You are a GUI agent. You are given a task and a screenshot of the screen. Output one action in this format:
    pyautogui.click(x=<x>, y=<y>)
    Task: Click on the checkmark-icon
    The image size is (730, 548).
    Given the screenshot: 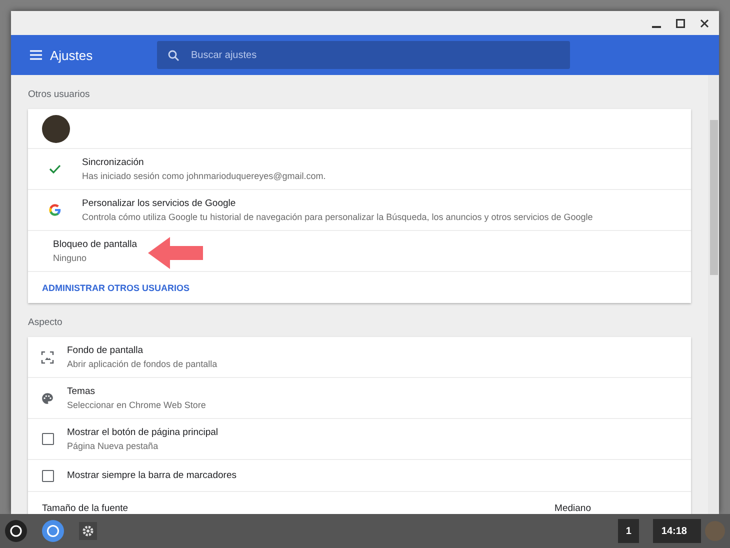 What is the action you would take?
    pyautogui.click(x=55, y=169)
    